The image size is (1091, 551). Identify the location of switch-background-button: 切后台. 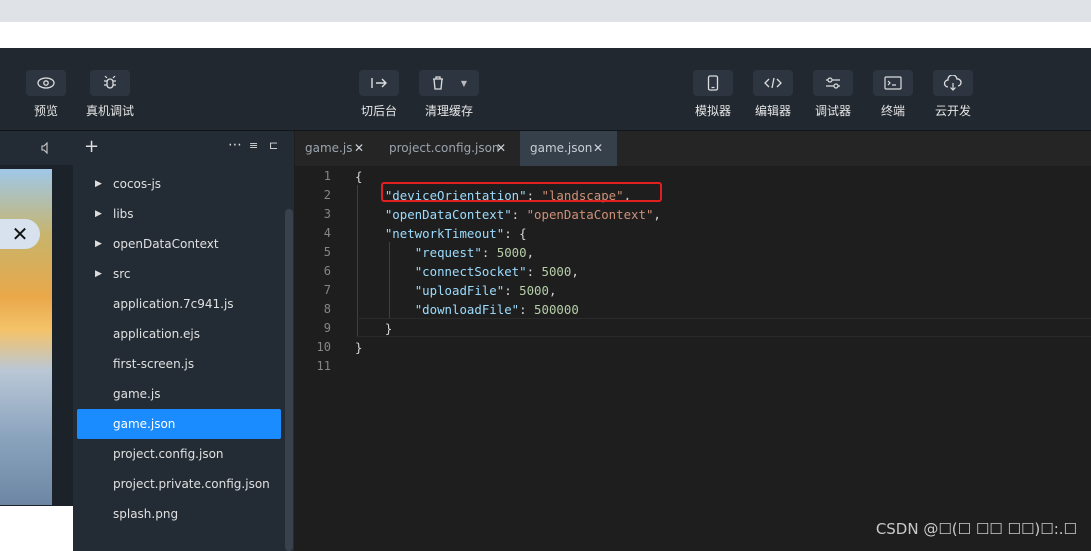
(379, 94).